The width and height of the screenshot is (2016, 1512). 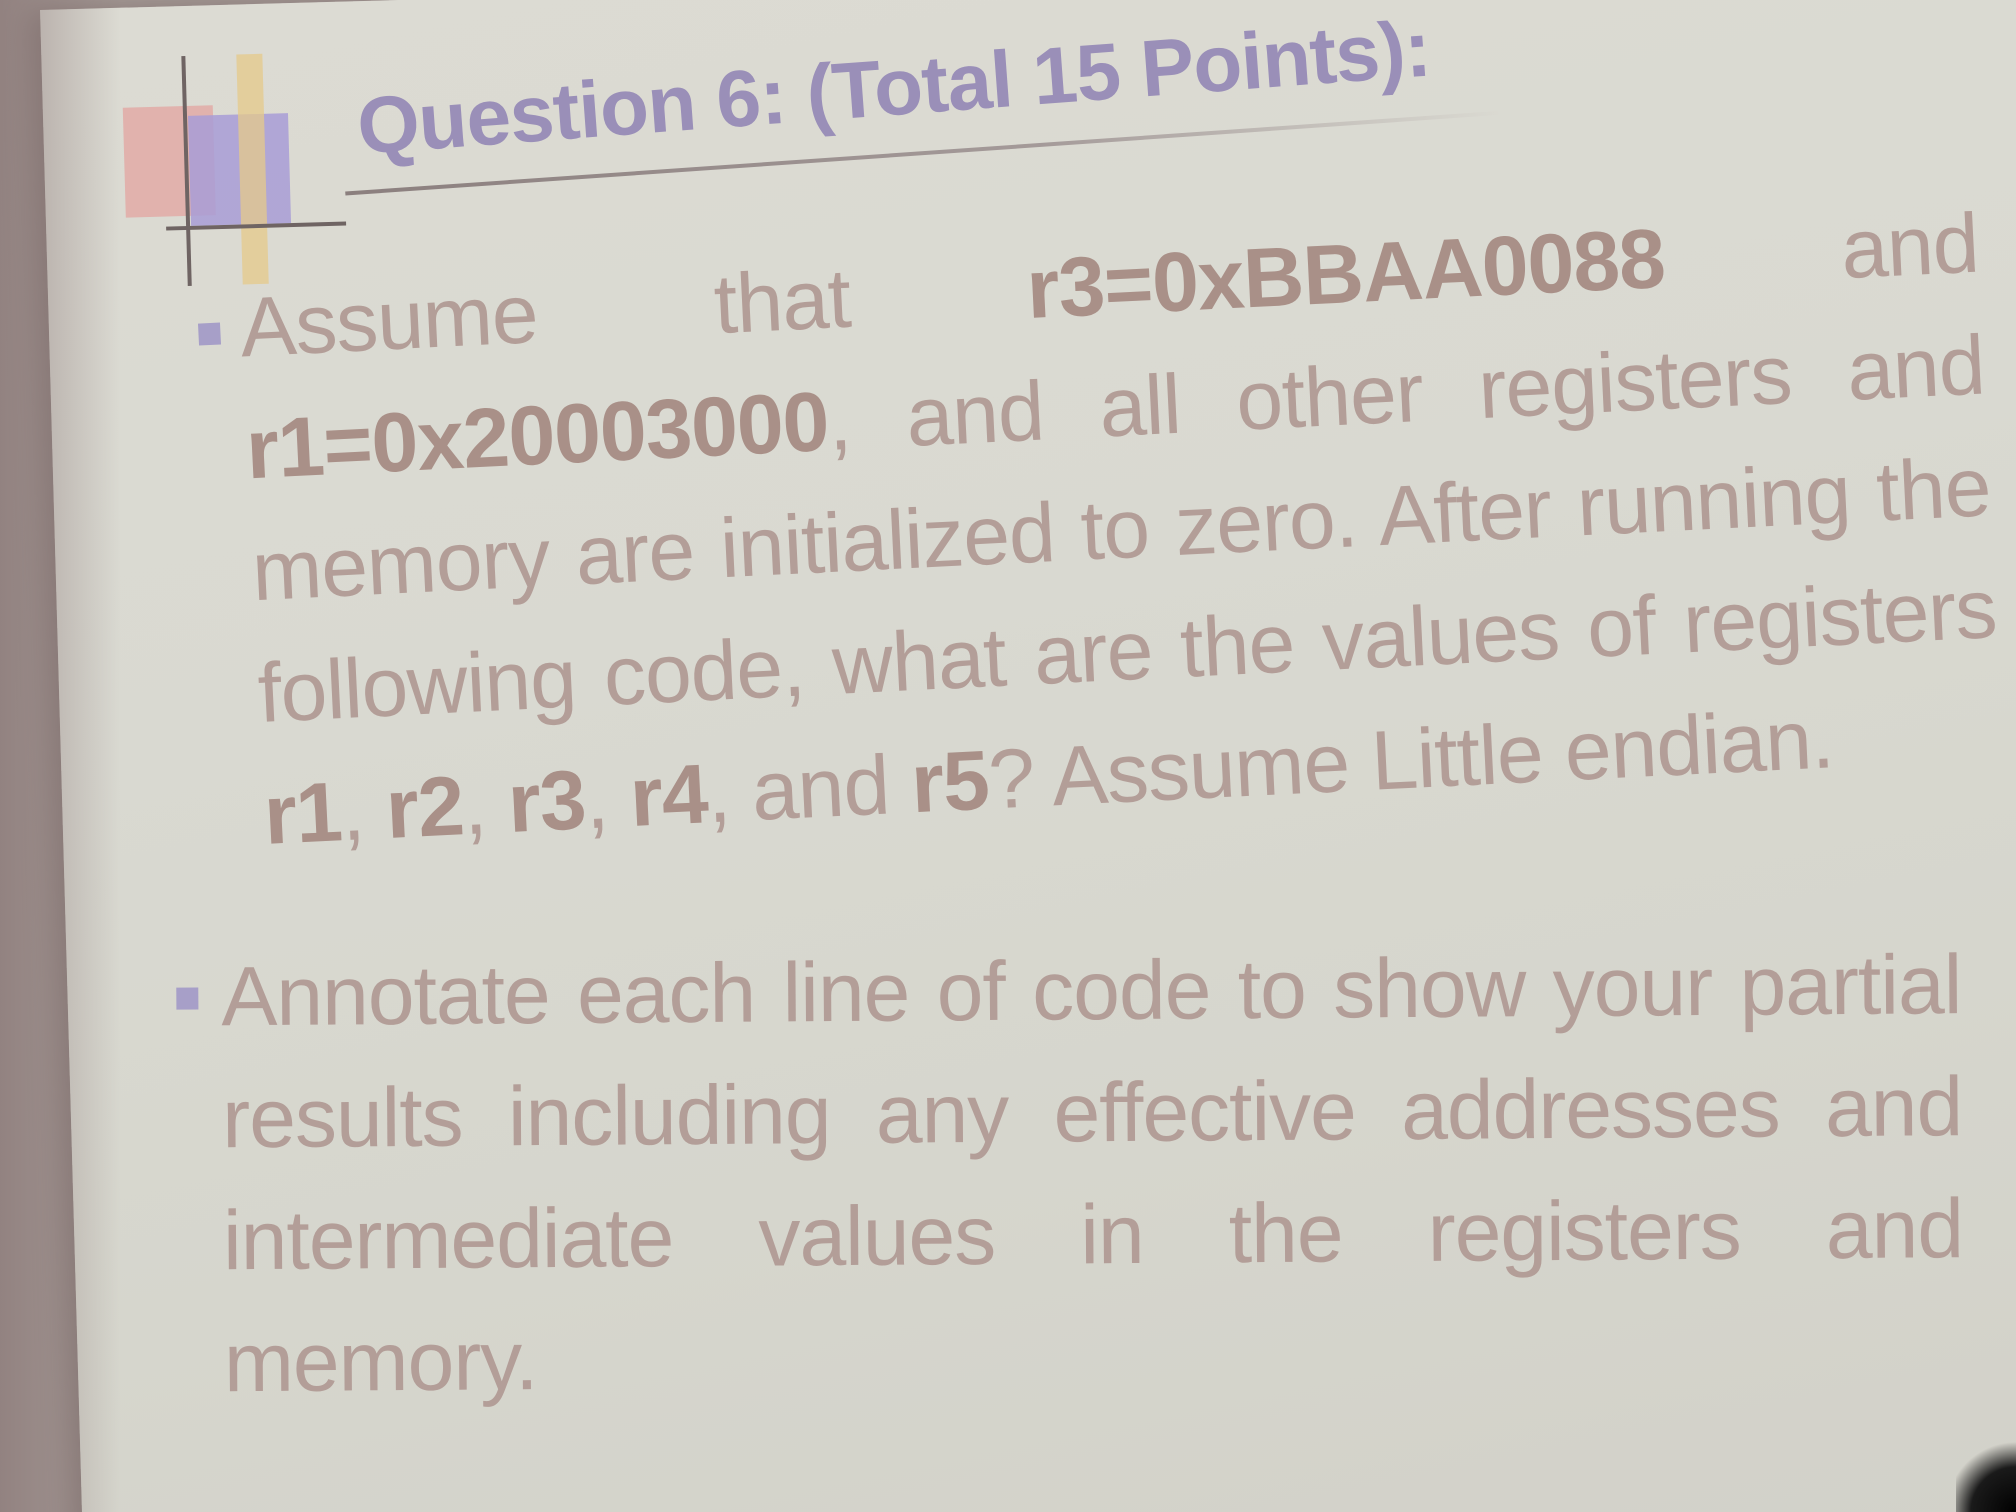 I want to click on register-name-r1: r1, so click(x=302, y=813).